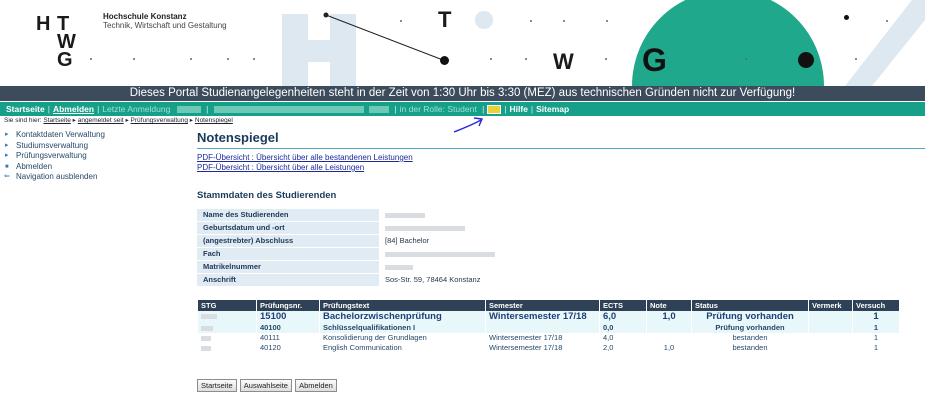  I want to click on sidebar-item-exam-admin: ▸ Prüfungsverwaltung, so click(96, 156).